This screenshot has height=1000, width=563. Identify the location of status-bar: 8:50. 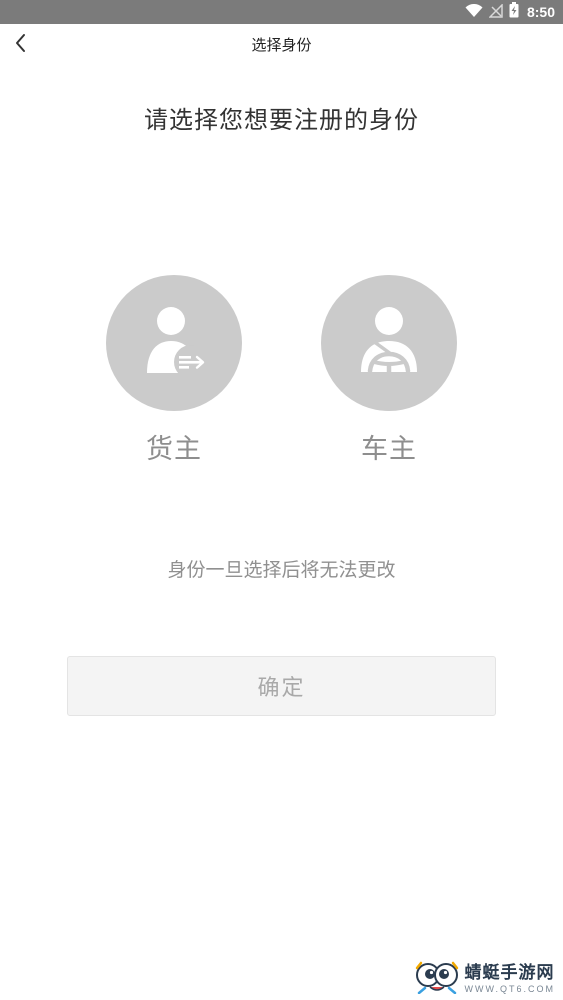
(281, 12).